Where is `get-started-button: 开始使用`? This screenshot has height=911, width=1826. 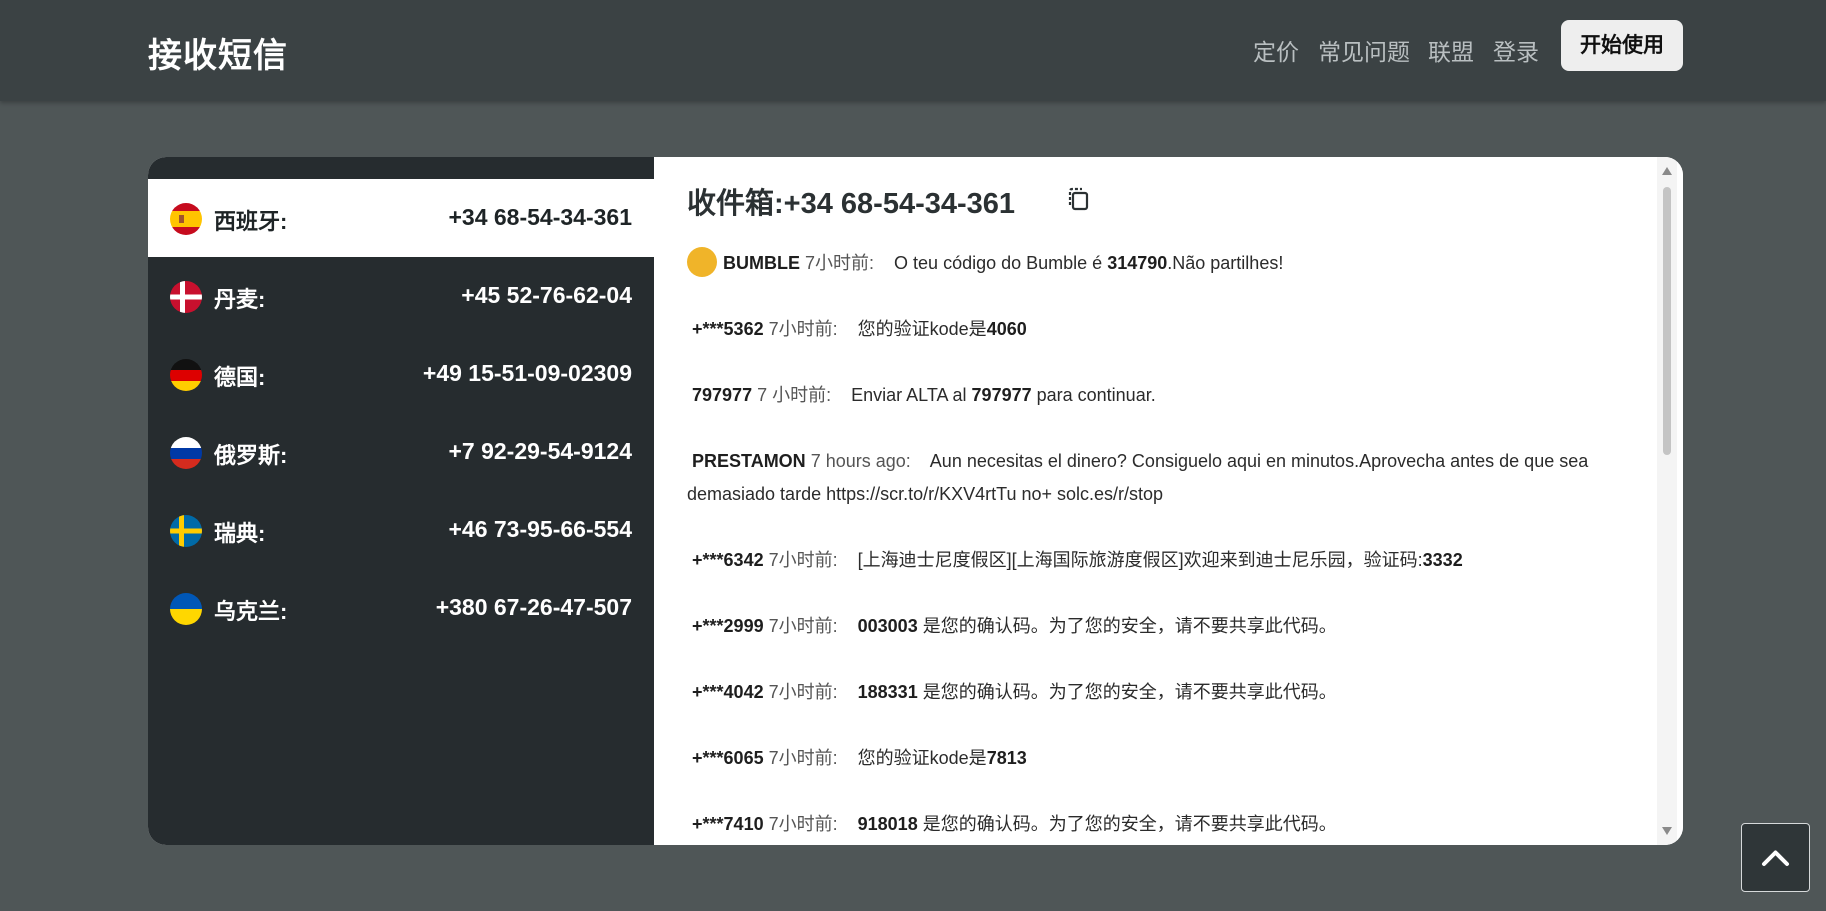
get-started-button: 开始使用 is located at coordinates (1622, 45).